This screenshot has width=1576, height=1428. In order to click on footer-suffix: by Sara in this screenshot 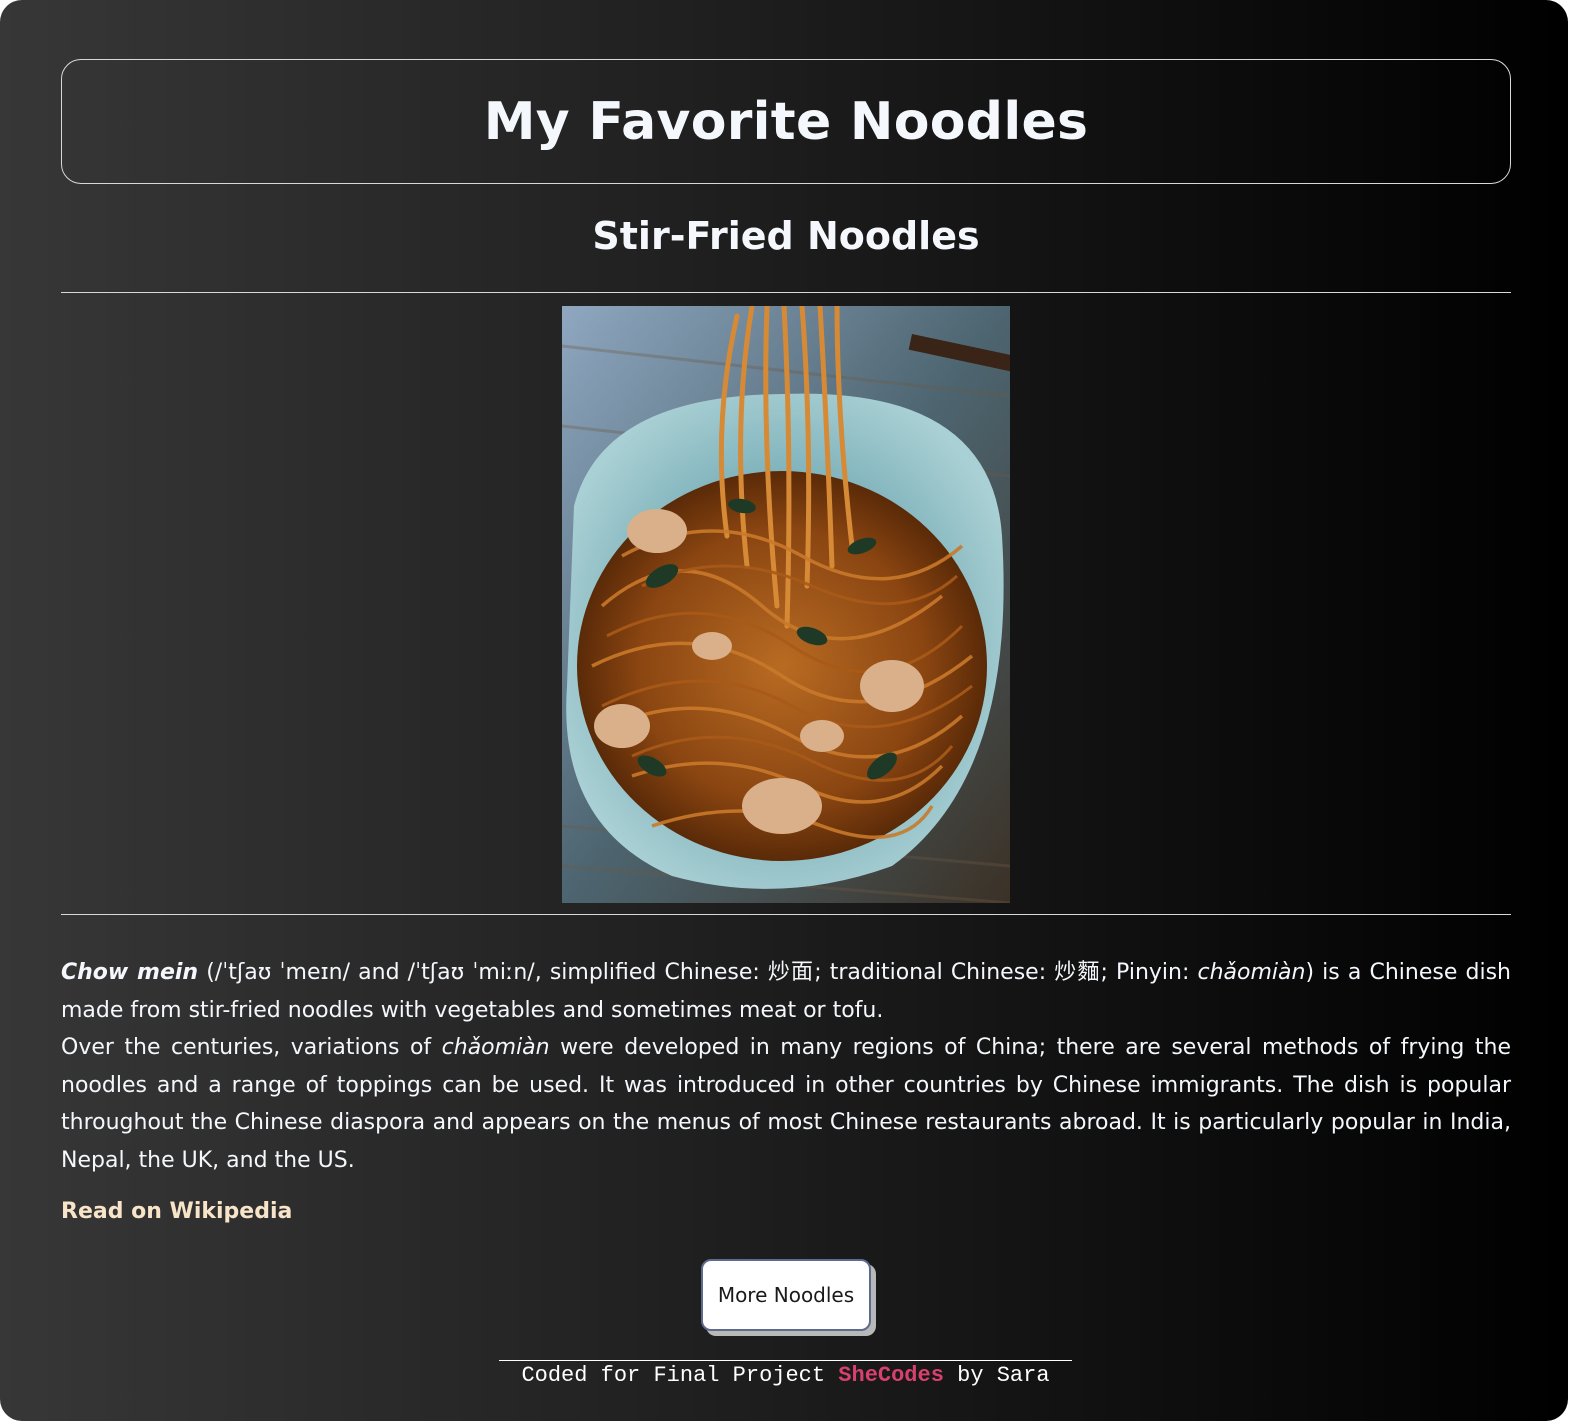, I will do `click(996, 1375)`.